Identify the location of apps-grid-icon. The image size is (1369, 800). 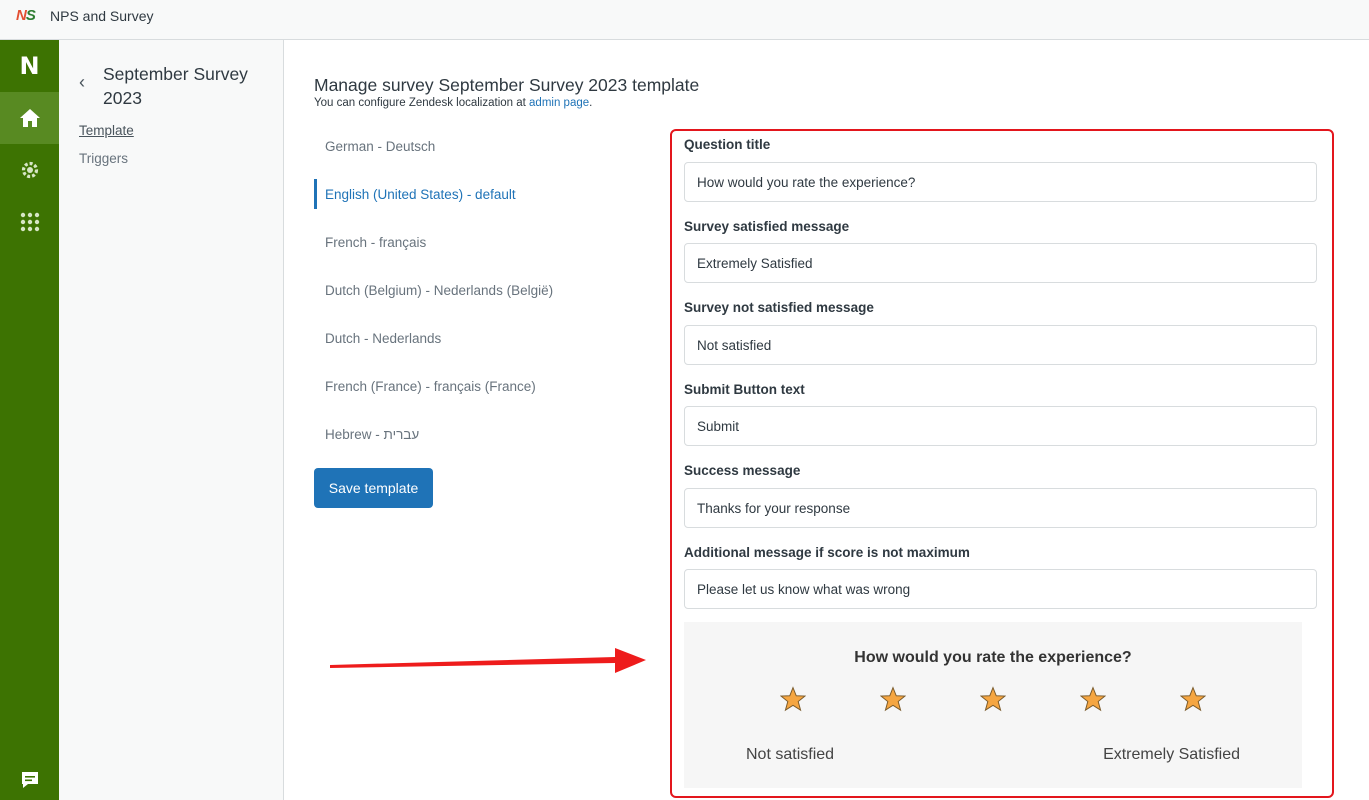
(29, 222).